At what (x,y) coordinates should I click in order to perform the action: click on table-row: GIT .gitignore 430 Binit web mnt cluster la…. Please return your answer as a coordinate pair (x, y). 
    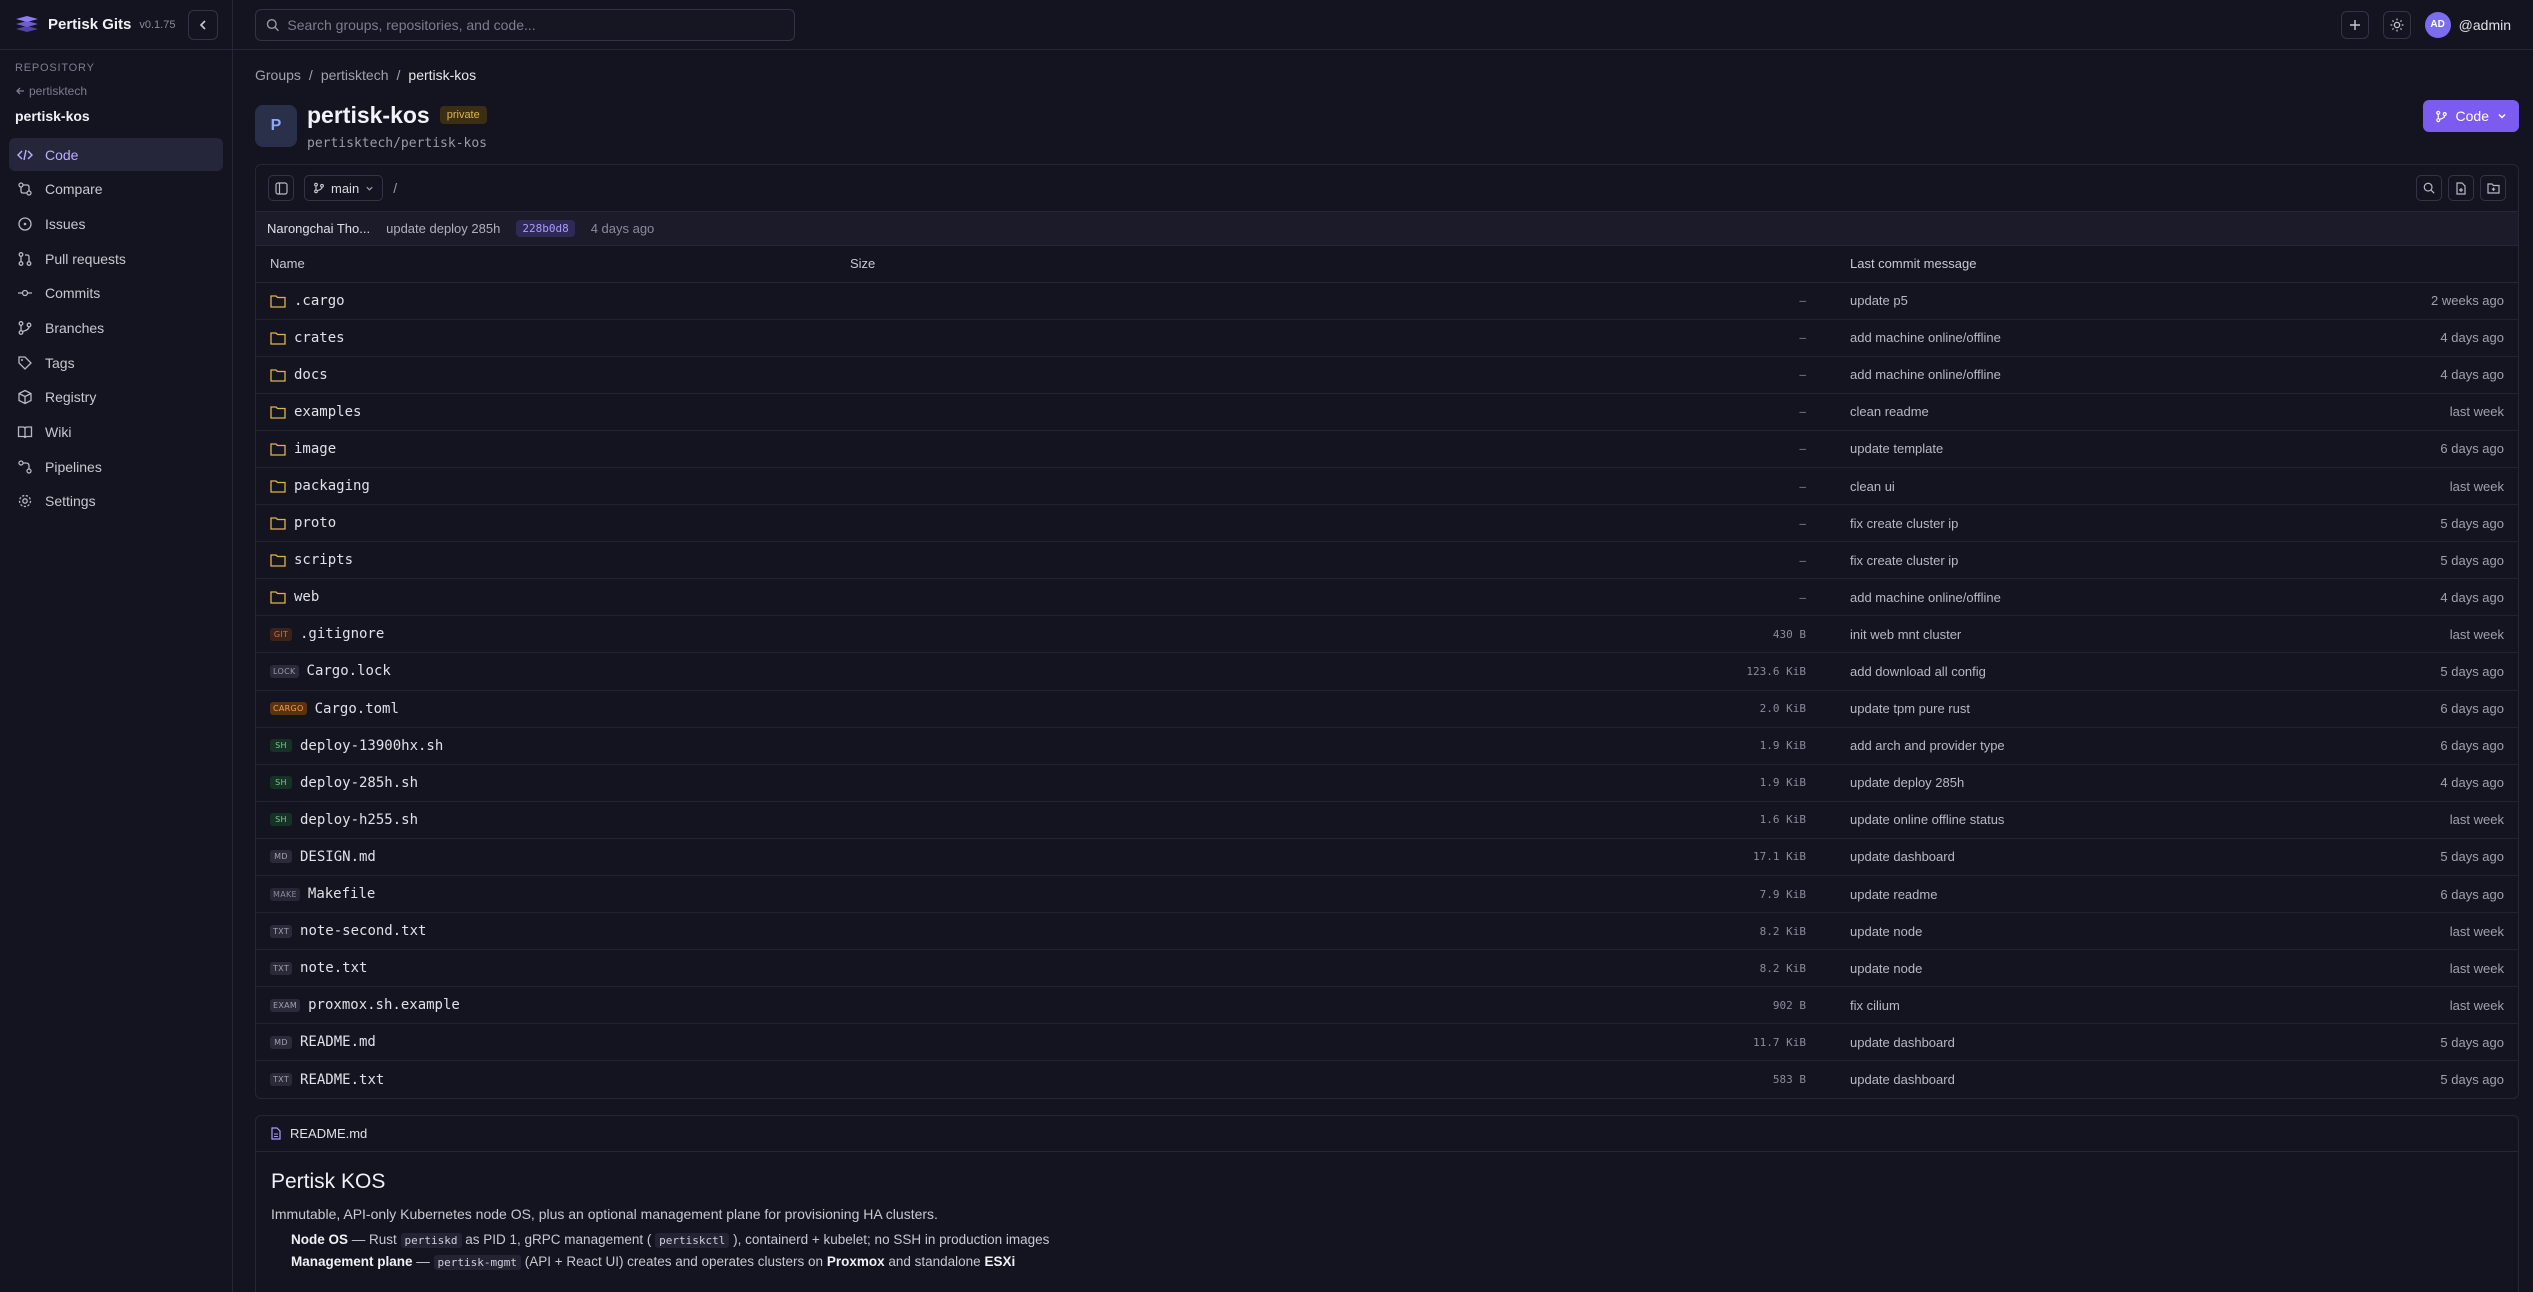
    Looking at the image, I should click on (1387, 634).